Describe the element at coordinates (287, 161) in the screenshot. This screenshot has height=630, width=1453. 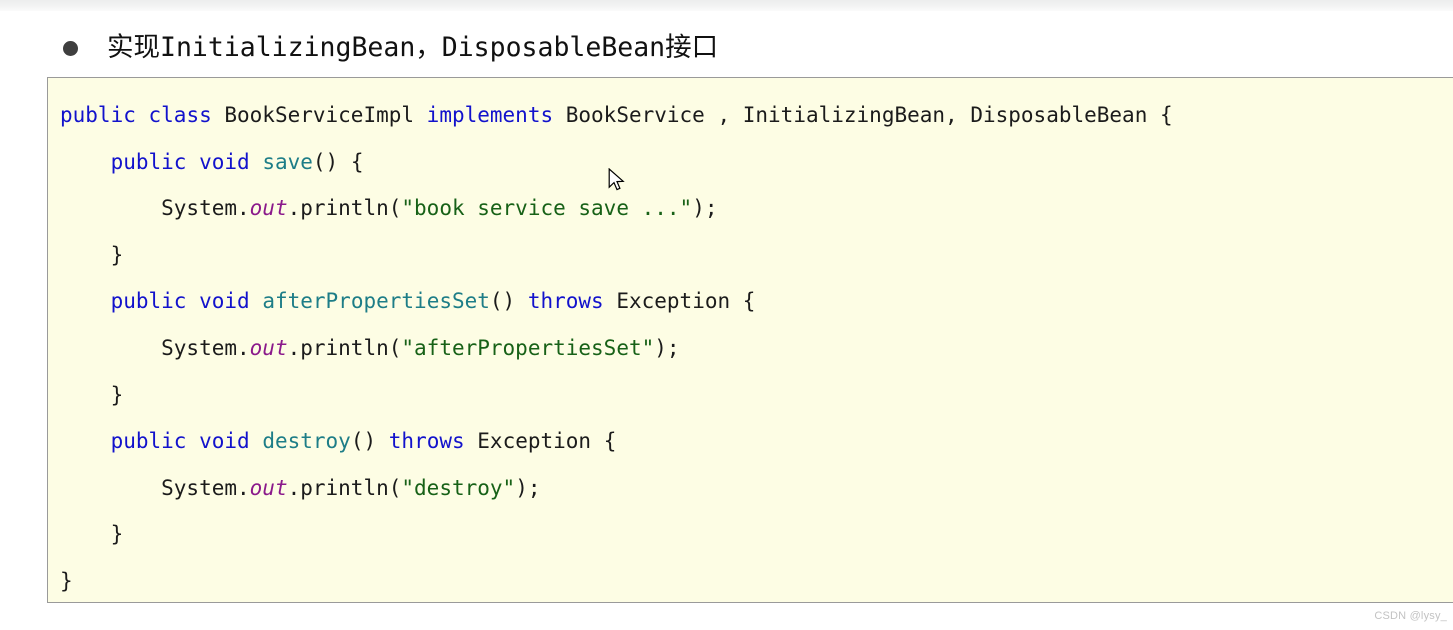
I see `code-token: save` at that location.